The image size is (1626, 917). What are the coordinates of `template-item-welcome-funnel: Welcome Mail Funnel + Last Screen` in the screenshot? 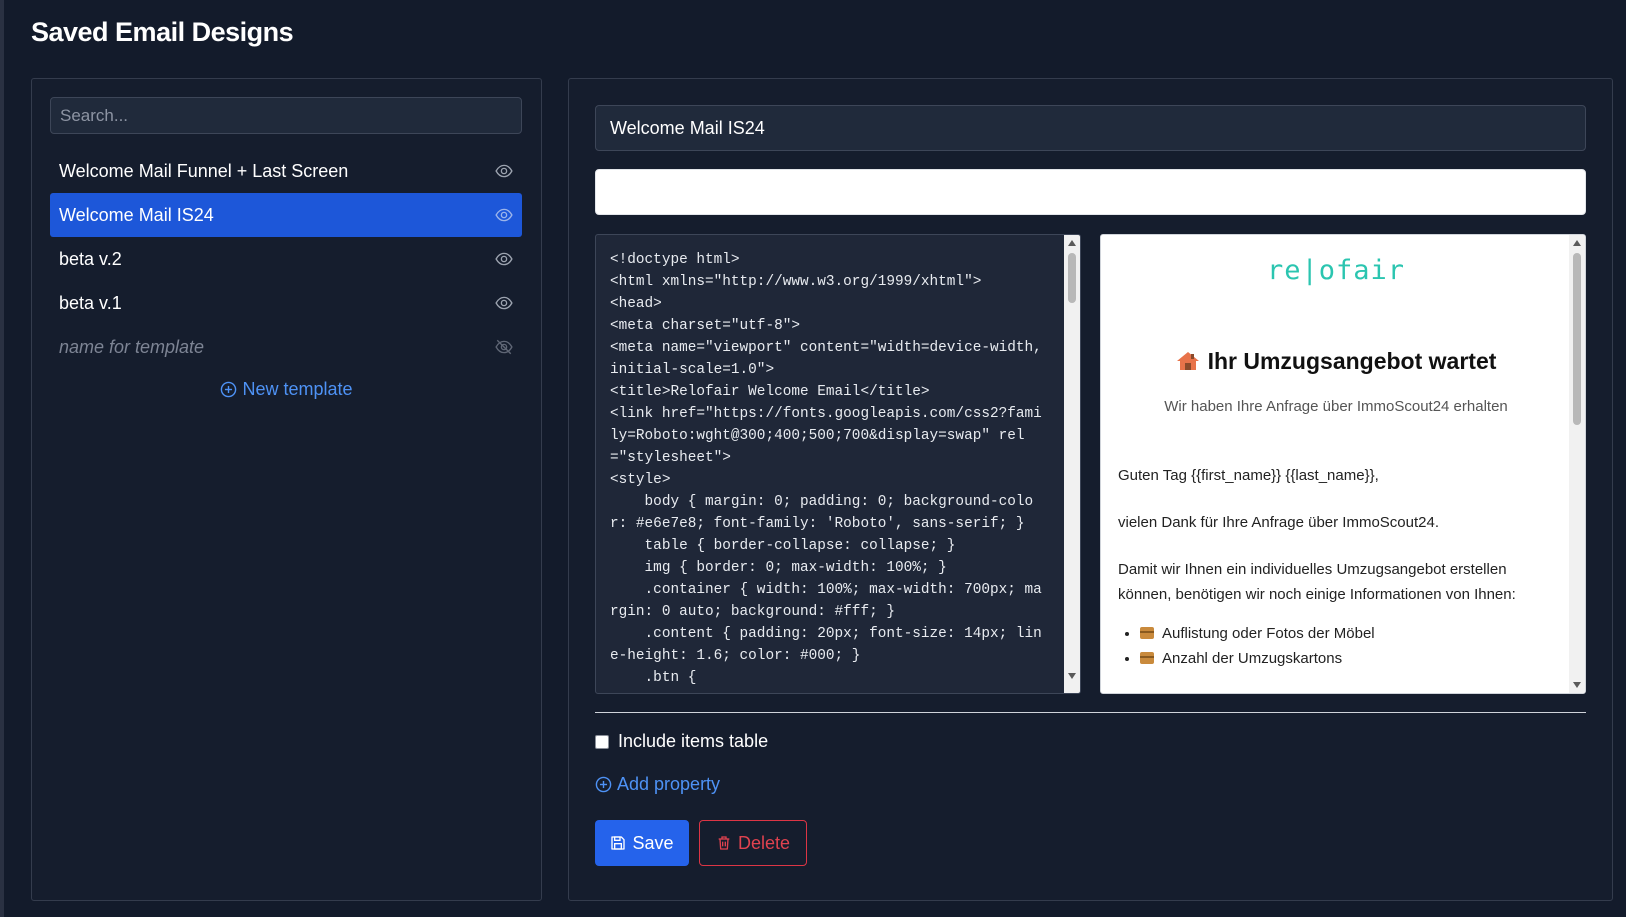 It's located at (286, 171).